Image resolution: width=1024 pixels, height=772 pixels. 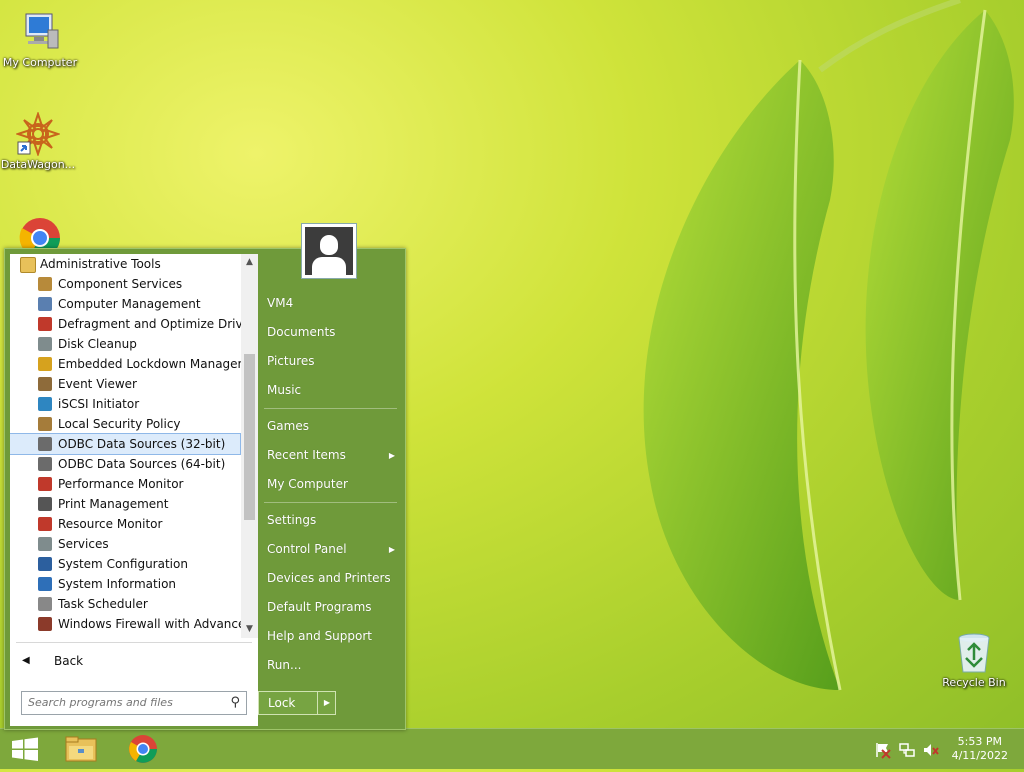 I want to click on system-tray, so click(x=910, y=749).